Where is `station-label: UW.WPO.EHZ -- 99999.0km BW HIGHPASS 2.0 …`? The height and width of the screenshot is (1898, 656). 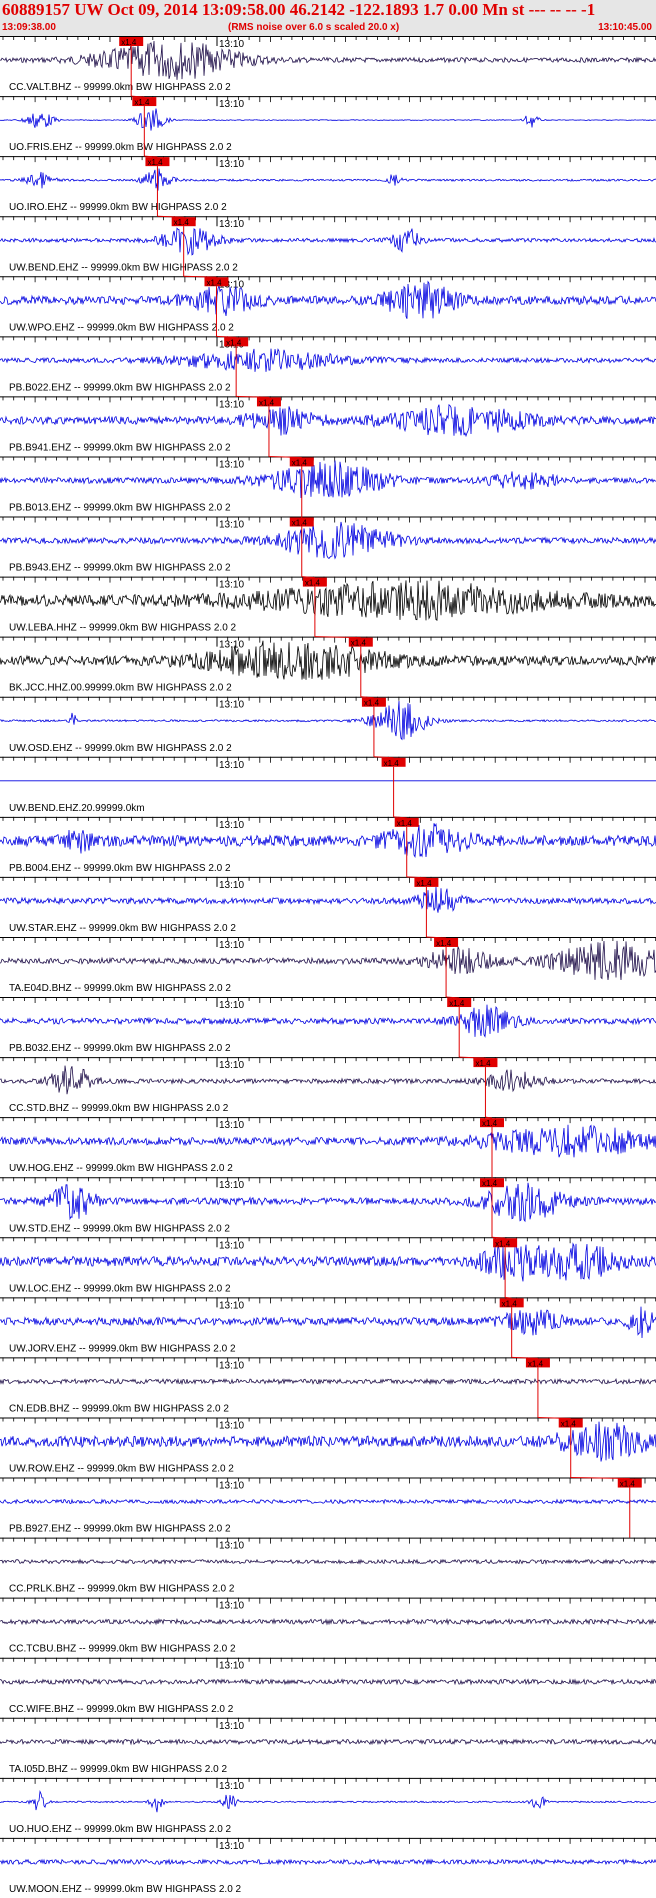
station-label: UW.WPO.EHZ -- 99999.0km BW HIGHPASS 2.0 … is located at coordinates (121, 327).